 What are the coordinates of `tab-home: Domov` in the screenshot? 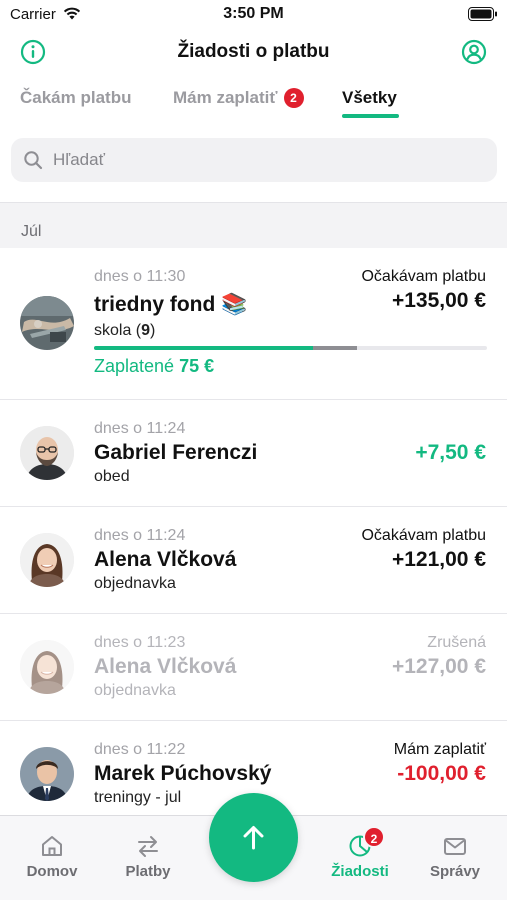 It's located at (52, 858).